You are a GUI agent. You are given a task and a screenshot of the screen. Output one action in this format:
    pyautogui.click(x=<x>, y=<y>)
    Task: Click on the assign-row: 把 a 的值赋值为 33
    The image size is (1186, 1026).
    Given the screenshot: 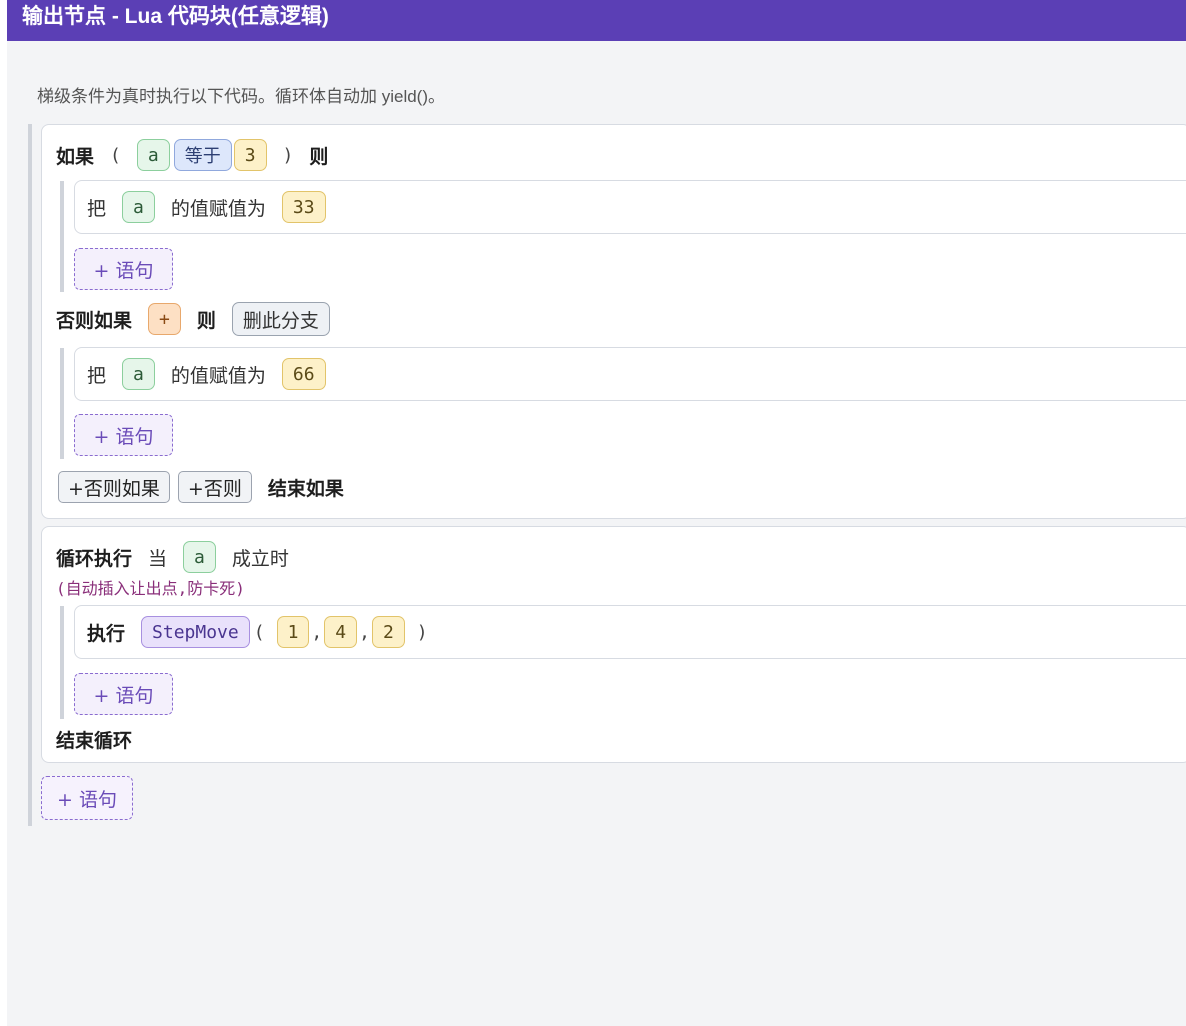 What is the action you would take?
    pyautogui.click(x=206, y=207)
    